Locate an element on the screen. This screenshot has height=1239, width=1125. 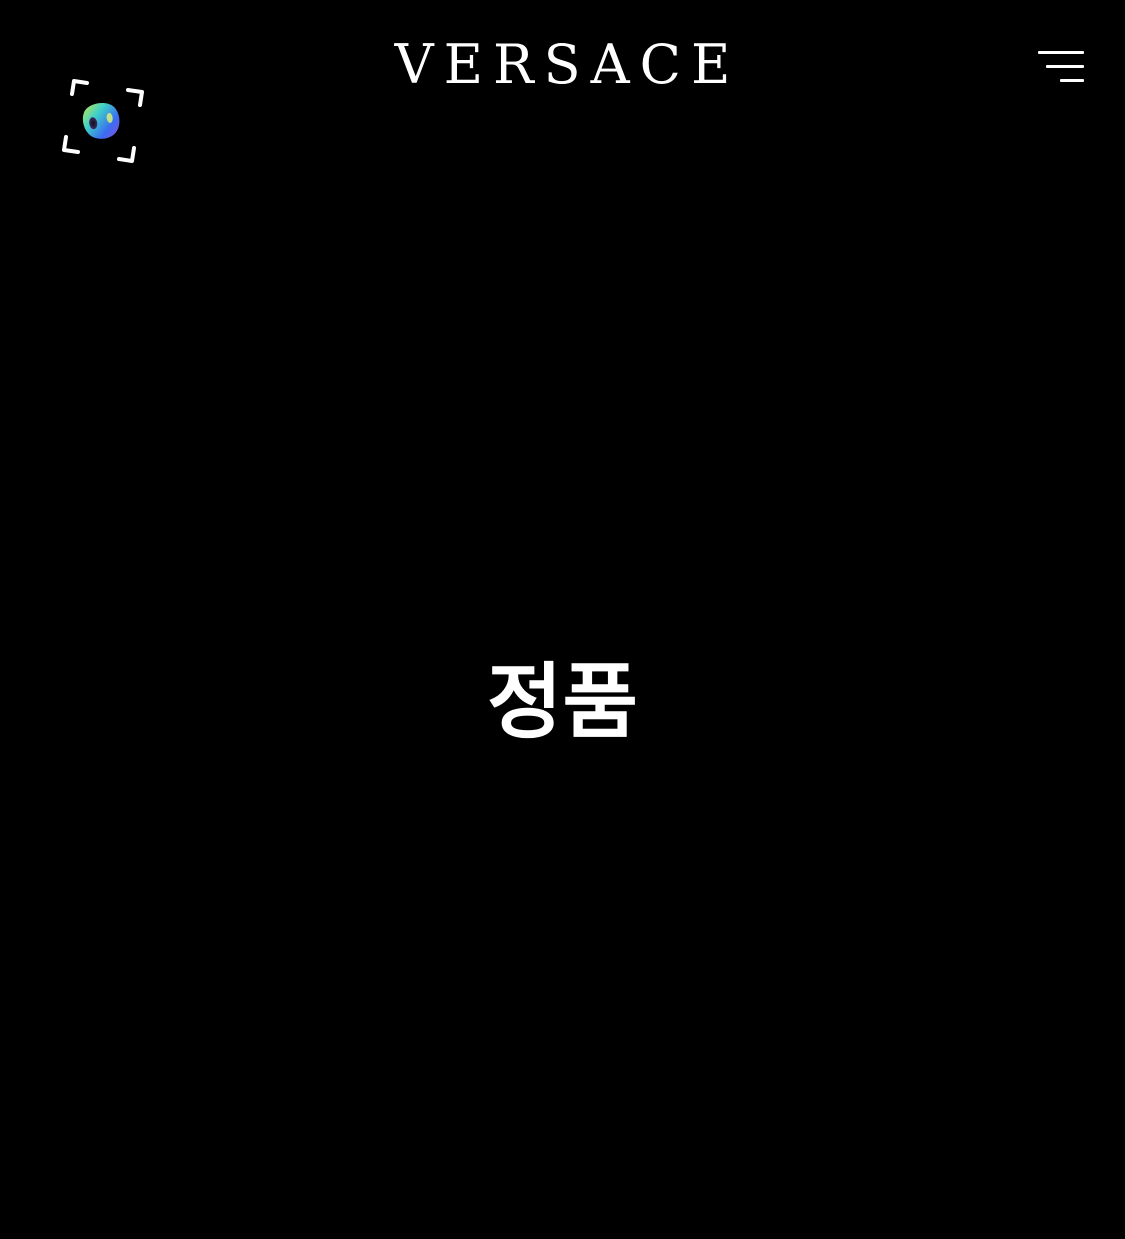
page-title: 정품 is located at coordinates (562, 702).